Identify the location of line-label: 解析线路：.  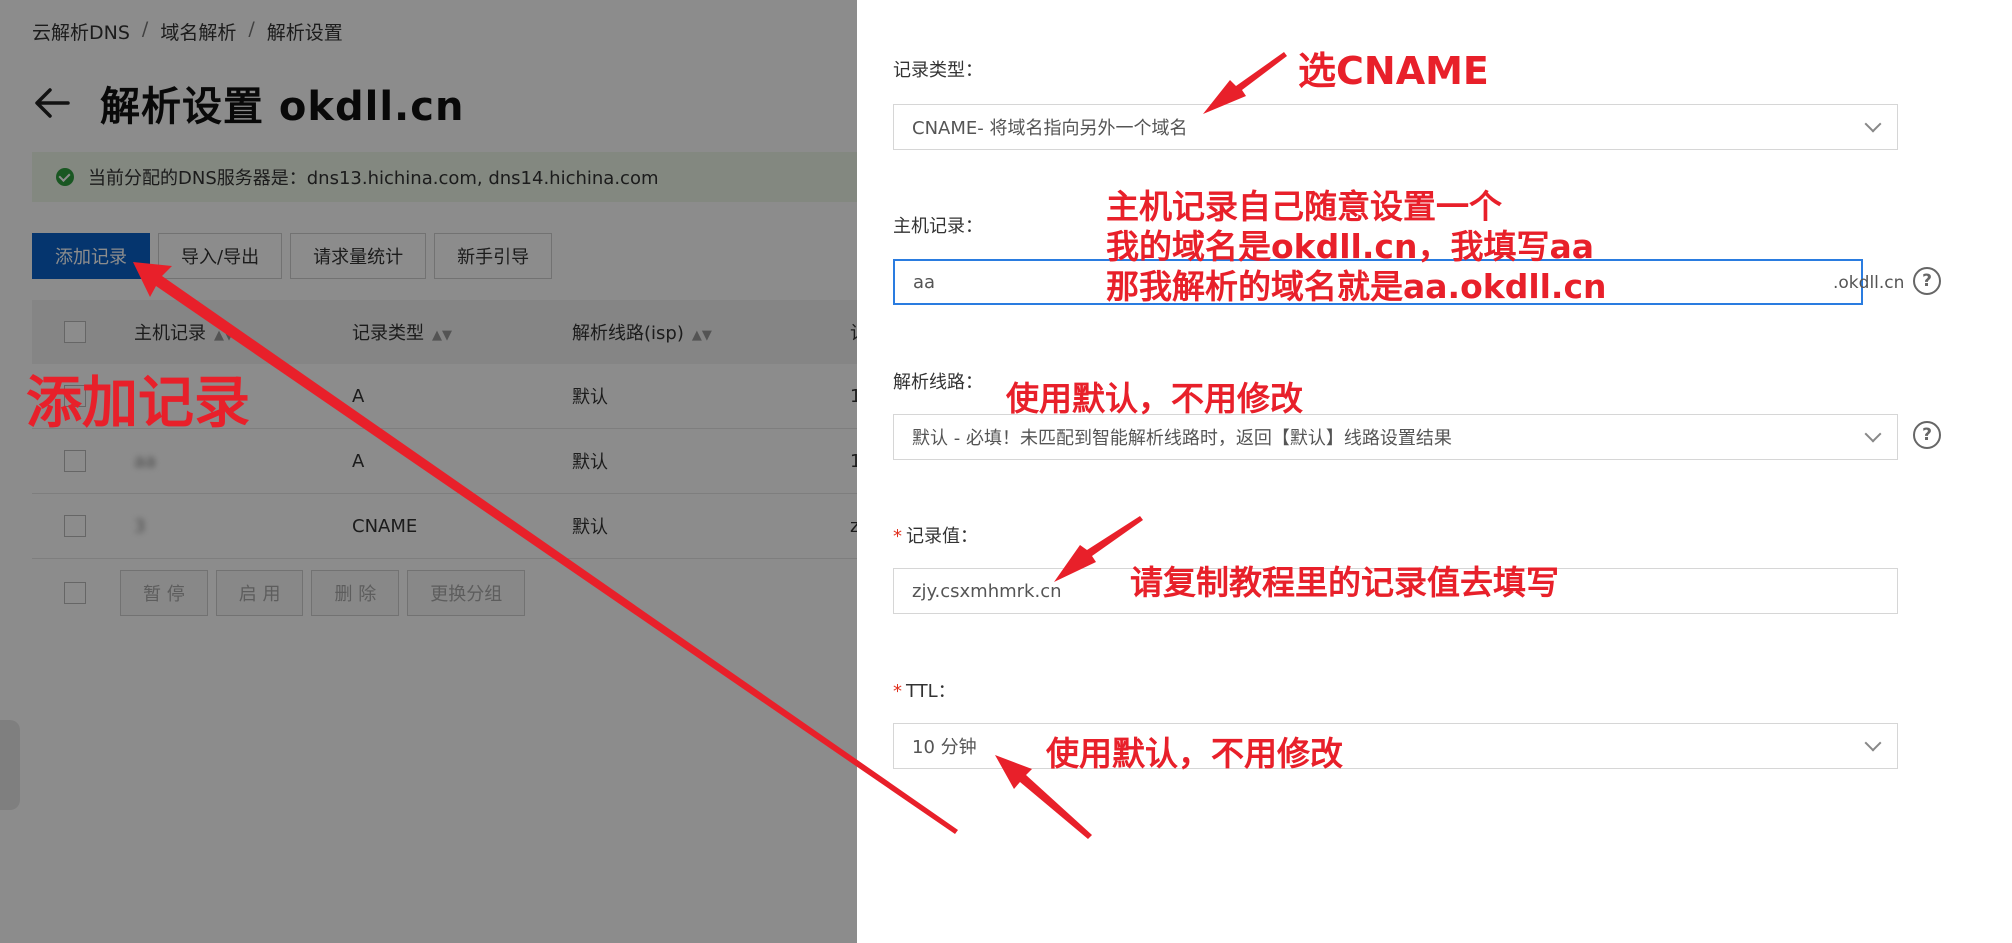
(938, 382).